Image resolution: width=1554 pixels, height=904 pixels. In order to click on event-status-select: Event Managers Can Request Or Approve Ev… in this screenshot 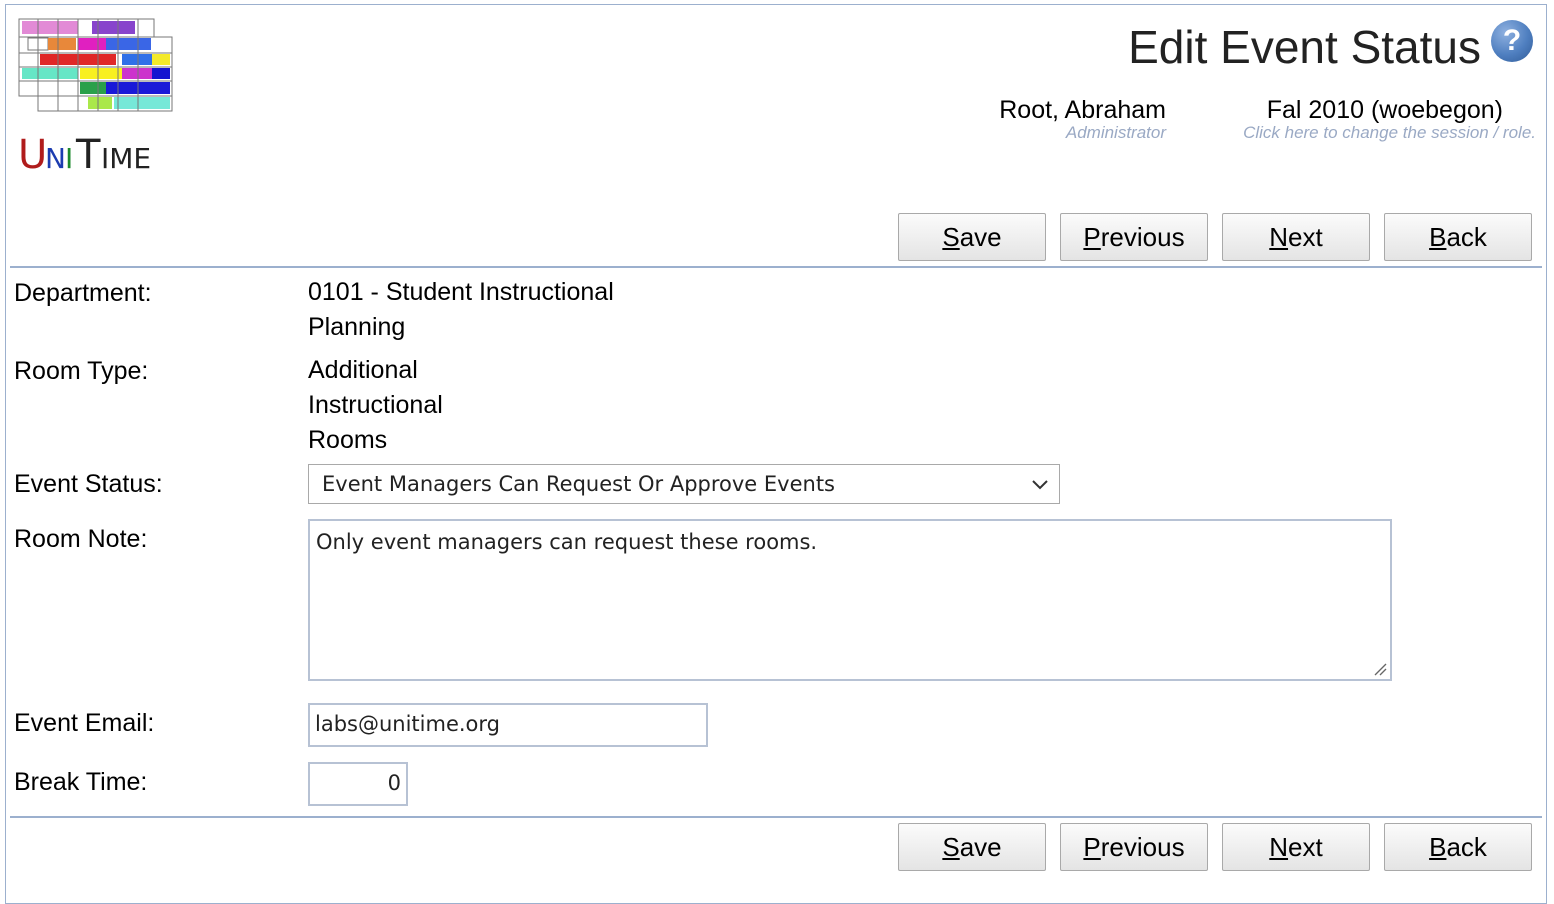, I will do `click(684, 484)`.